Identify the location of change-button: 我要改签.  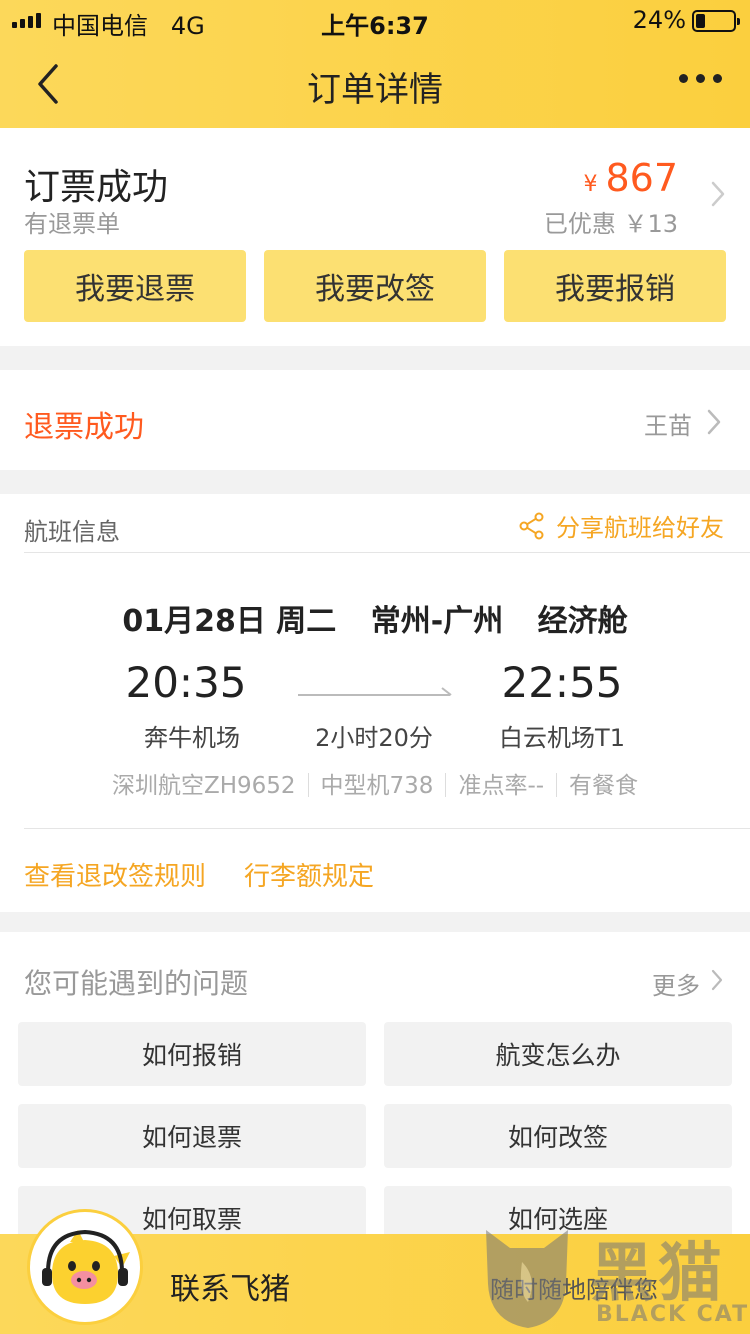
(375, 286).